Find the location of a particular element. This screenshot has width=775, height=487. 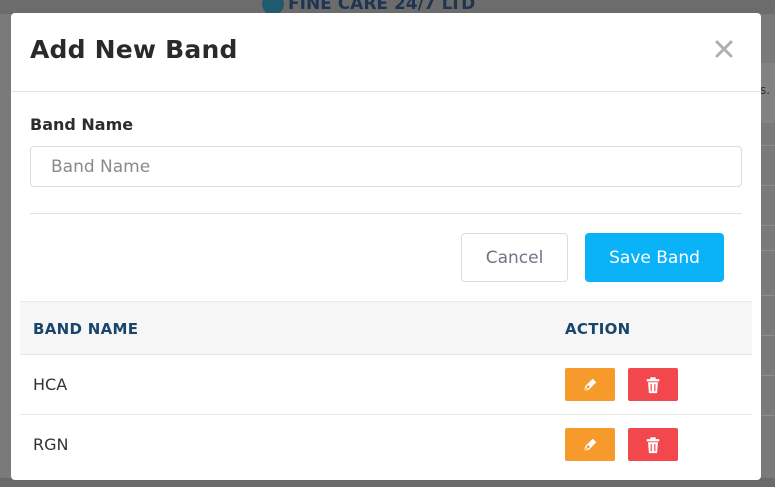

band-name-cell: RGN is located at coordinates (51, 444).